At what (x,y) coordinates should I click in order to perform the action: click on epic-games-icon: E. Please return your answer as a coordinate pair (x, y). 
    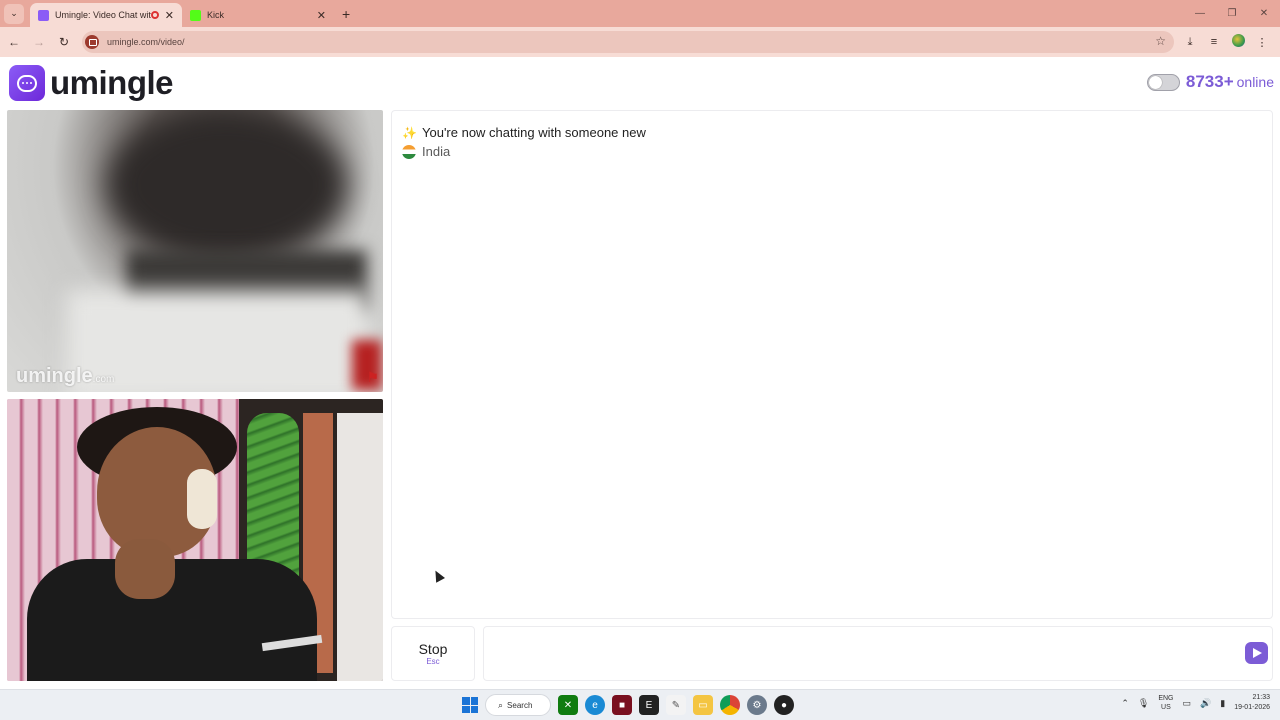
    Looking at the image, I should click on (649, 705).